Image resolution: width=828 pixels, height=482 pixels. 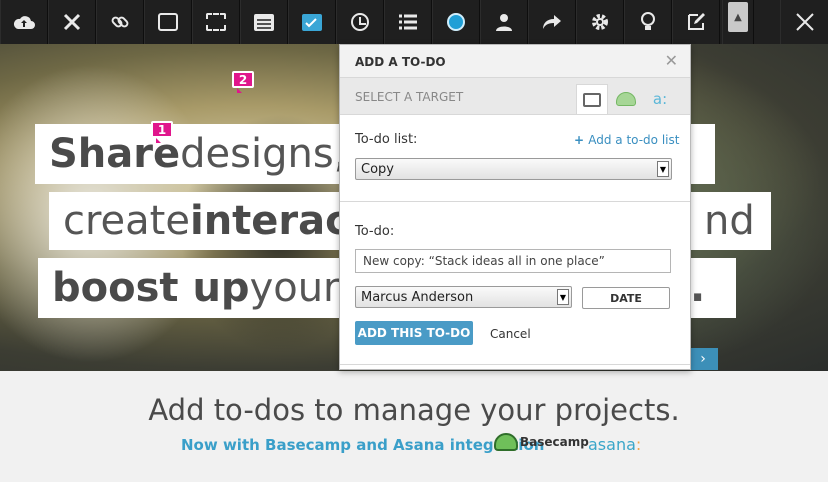 What do you see at coordinates (648, 22) in the screenshot?
I see `lightbulb-icon` at bounding box center [648, 22].